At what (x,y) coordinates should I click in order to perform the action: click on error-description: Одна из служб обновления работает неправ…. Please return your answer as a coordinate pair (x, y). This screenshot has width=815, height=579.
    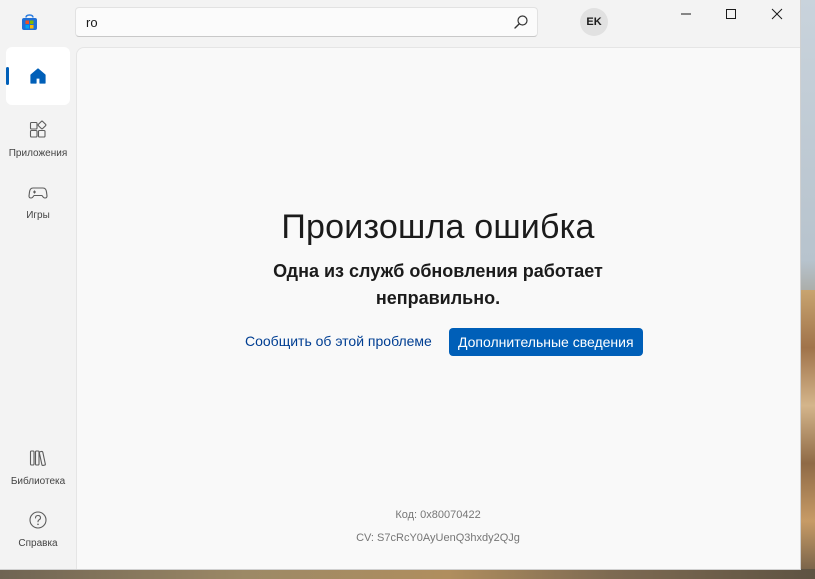
    Looking at the image, I should click on (438, 284).